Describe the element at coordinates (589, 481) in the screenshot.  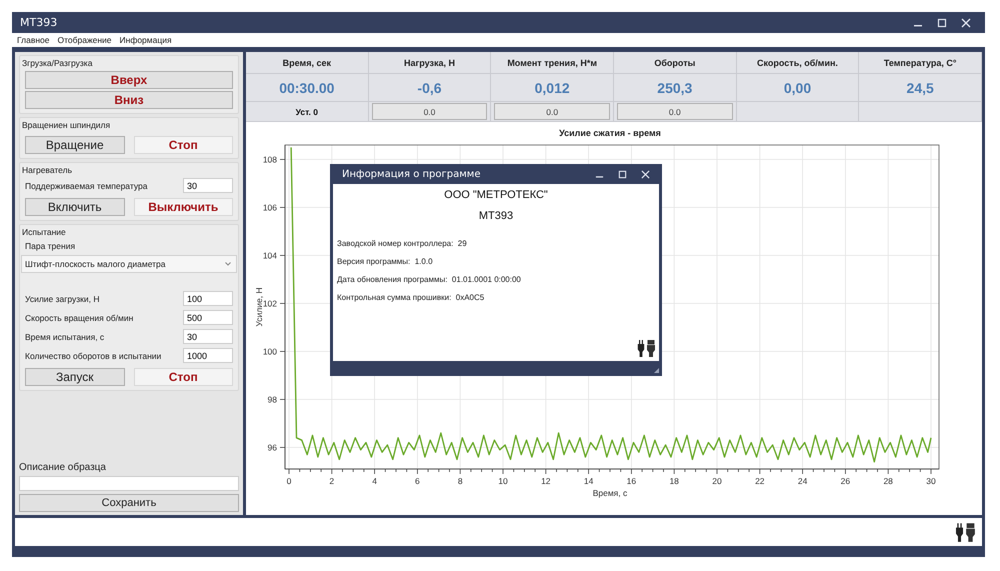
I see `x-tick-label: 14` at that location.